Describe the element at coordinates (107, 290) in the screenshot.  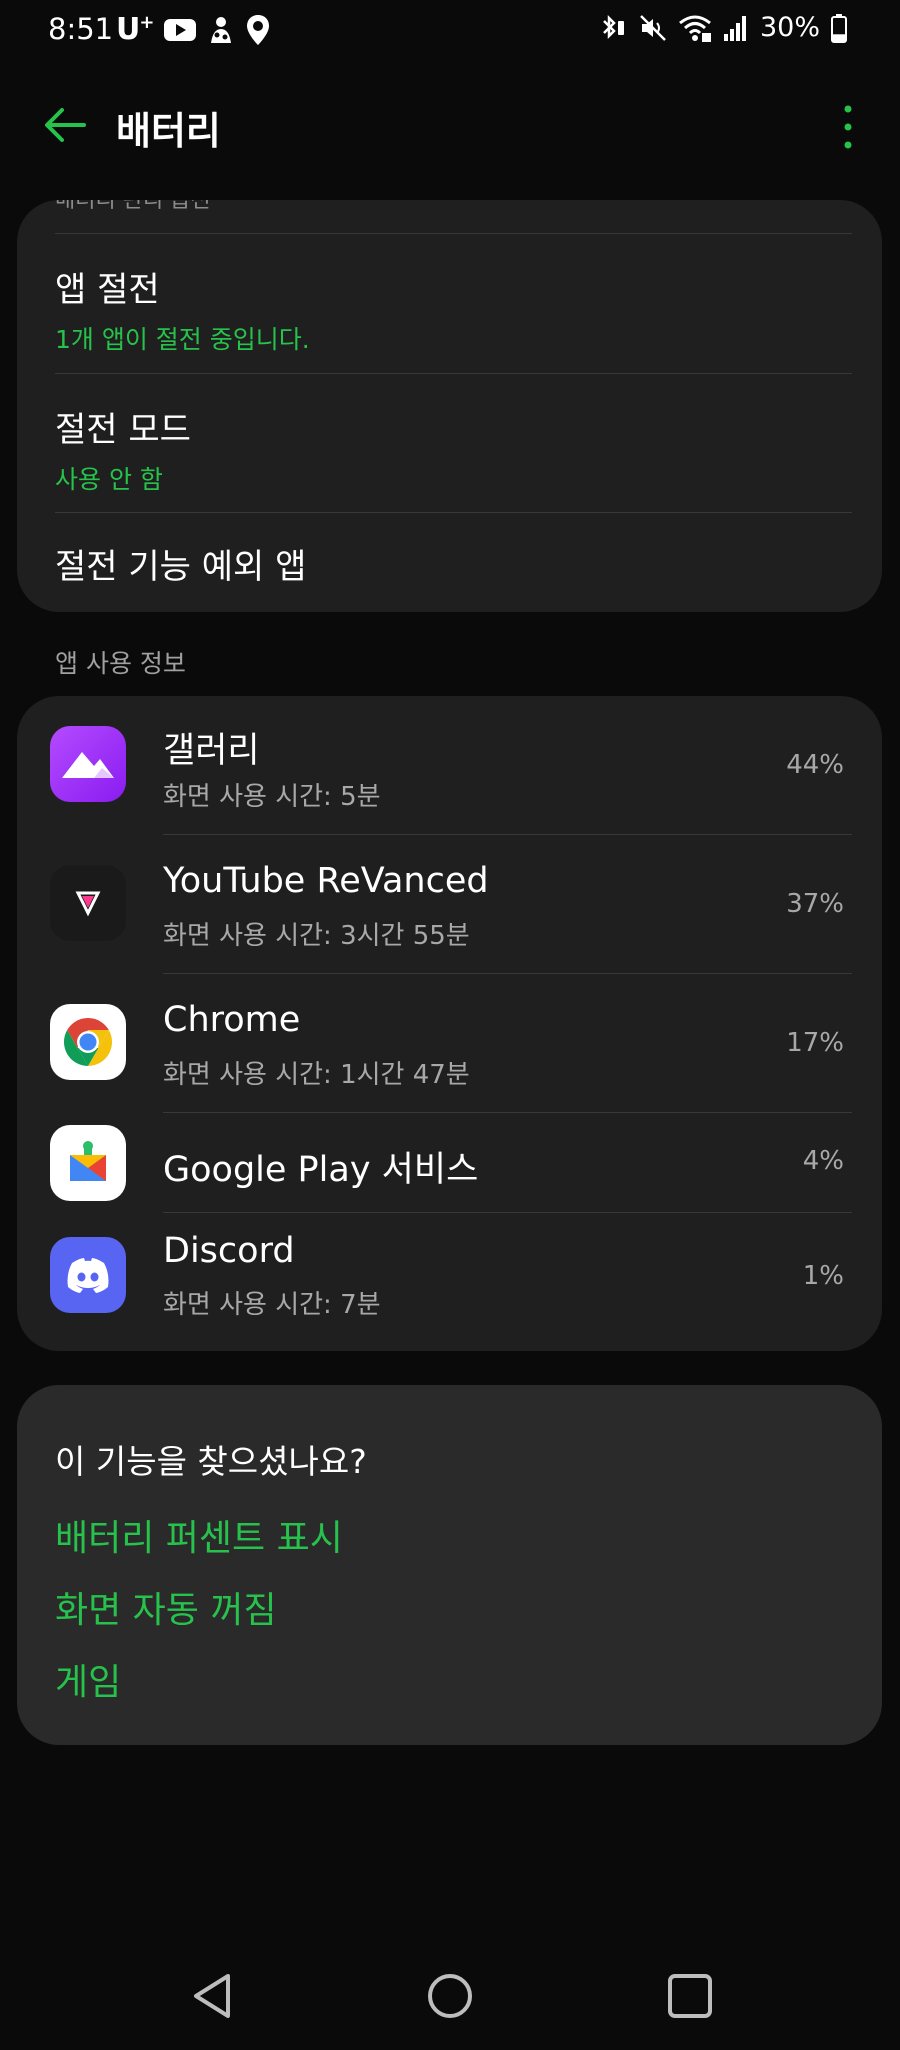
I see `app-saving-title: 앱 절전` at that location.